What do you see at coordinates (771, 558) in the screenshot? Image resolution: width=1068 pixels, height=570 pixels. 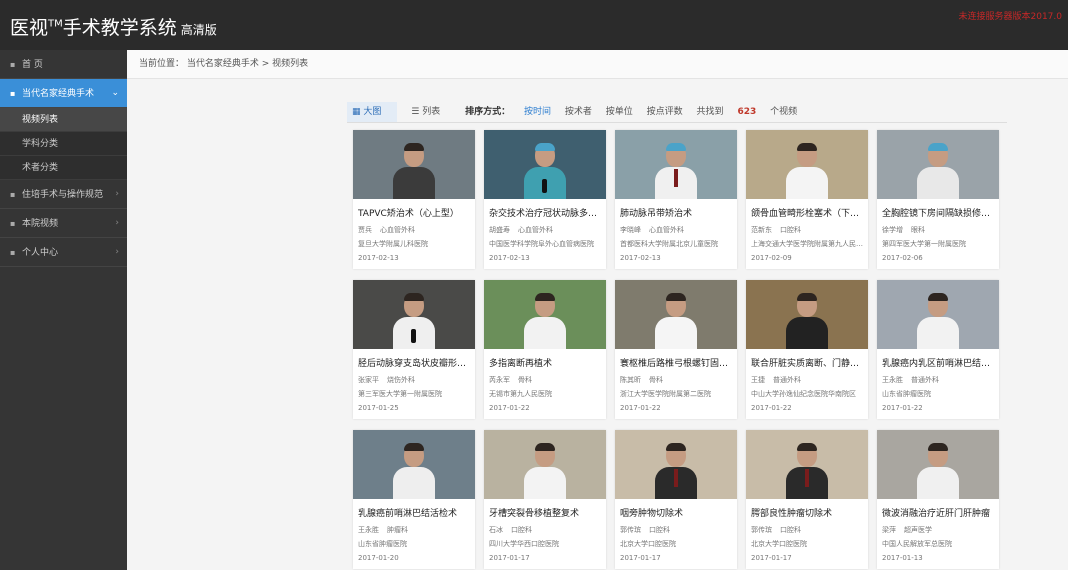 I see `video-date: 2017-01-17` at bounding box center [771, 558].